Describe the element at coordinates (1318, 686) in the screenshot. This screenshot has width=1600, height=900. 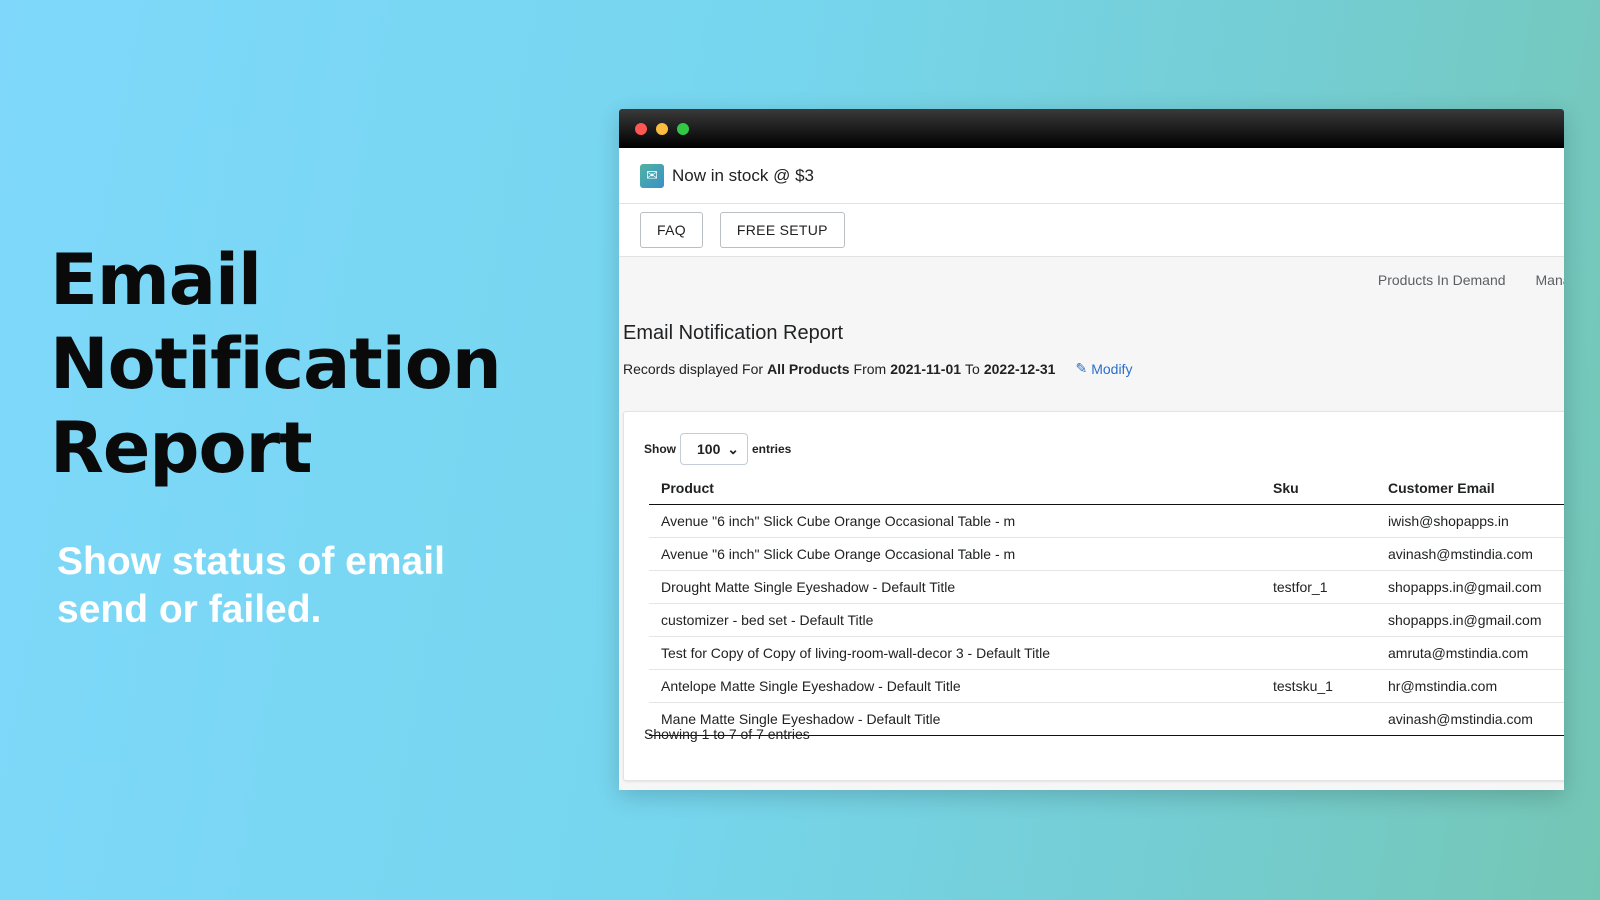
I see `cell-sku: testsku_1` at that location.